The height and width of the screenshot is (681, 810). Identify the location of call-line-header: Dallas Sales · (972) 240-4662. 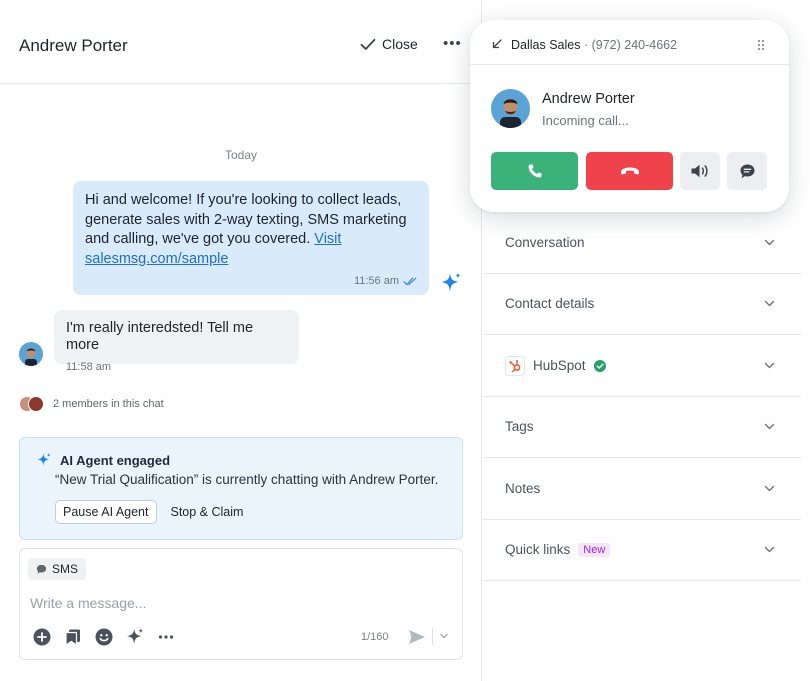
(629, 42).